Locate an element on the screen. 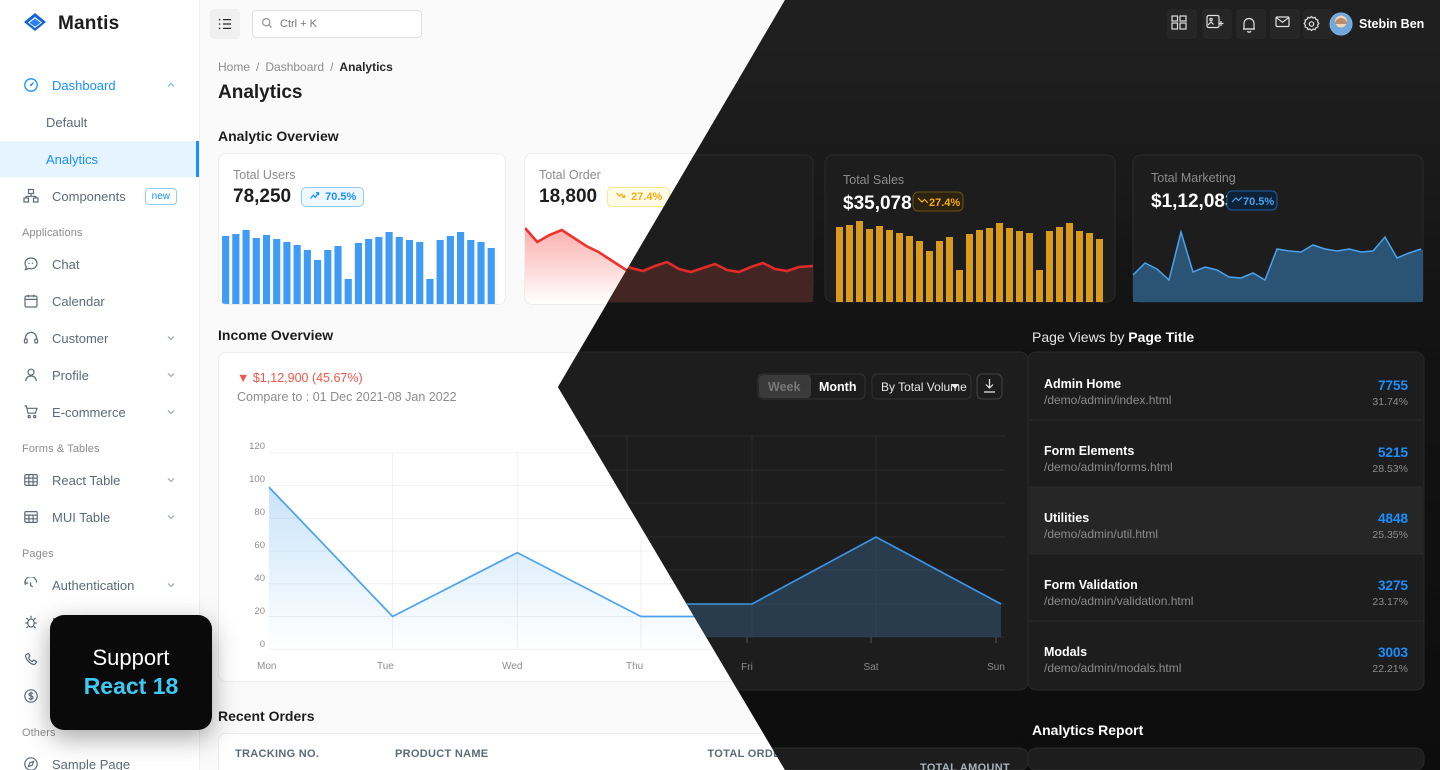 The image size is (1440, 770). brand-name: Mantis is located at coordinates (89, 23).